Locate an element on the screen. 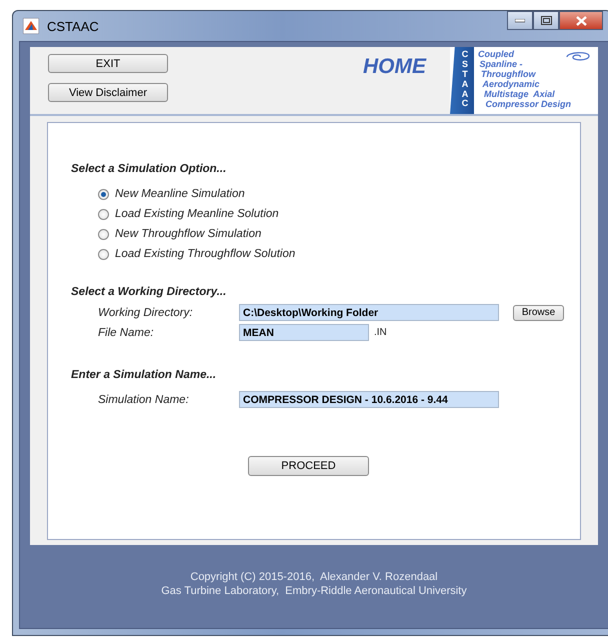 This screenshot has height=637, width=608. maximize-button is located at coordinates (546, 20).